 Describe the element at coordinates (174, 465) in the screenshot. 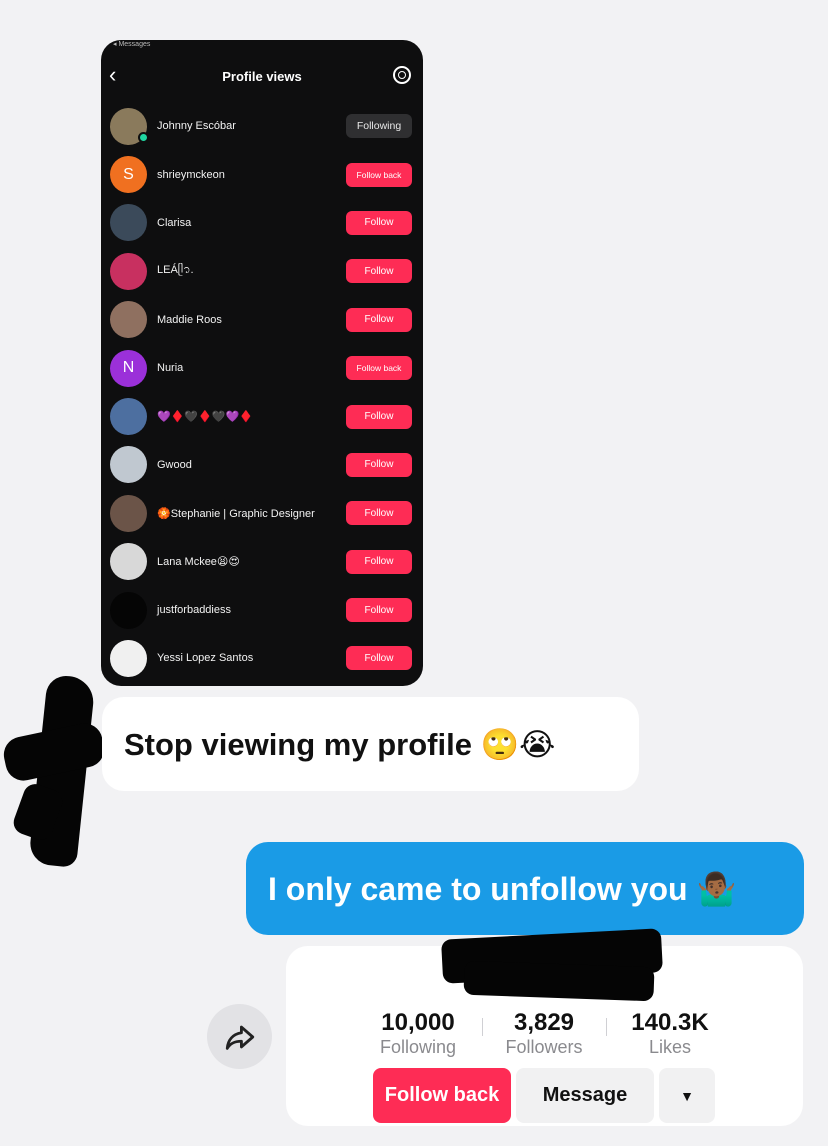

I see `viewer-name: Gwood` at that location.